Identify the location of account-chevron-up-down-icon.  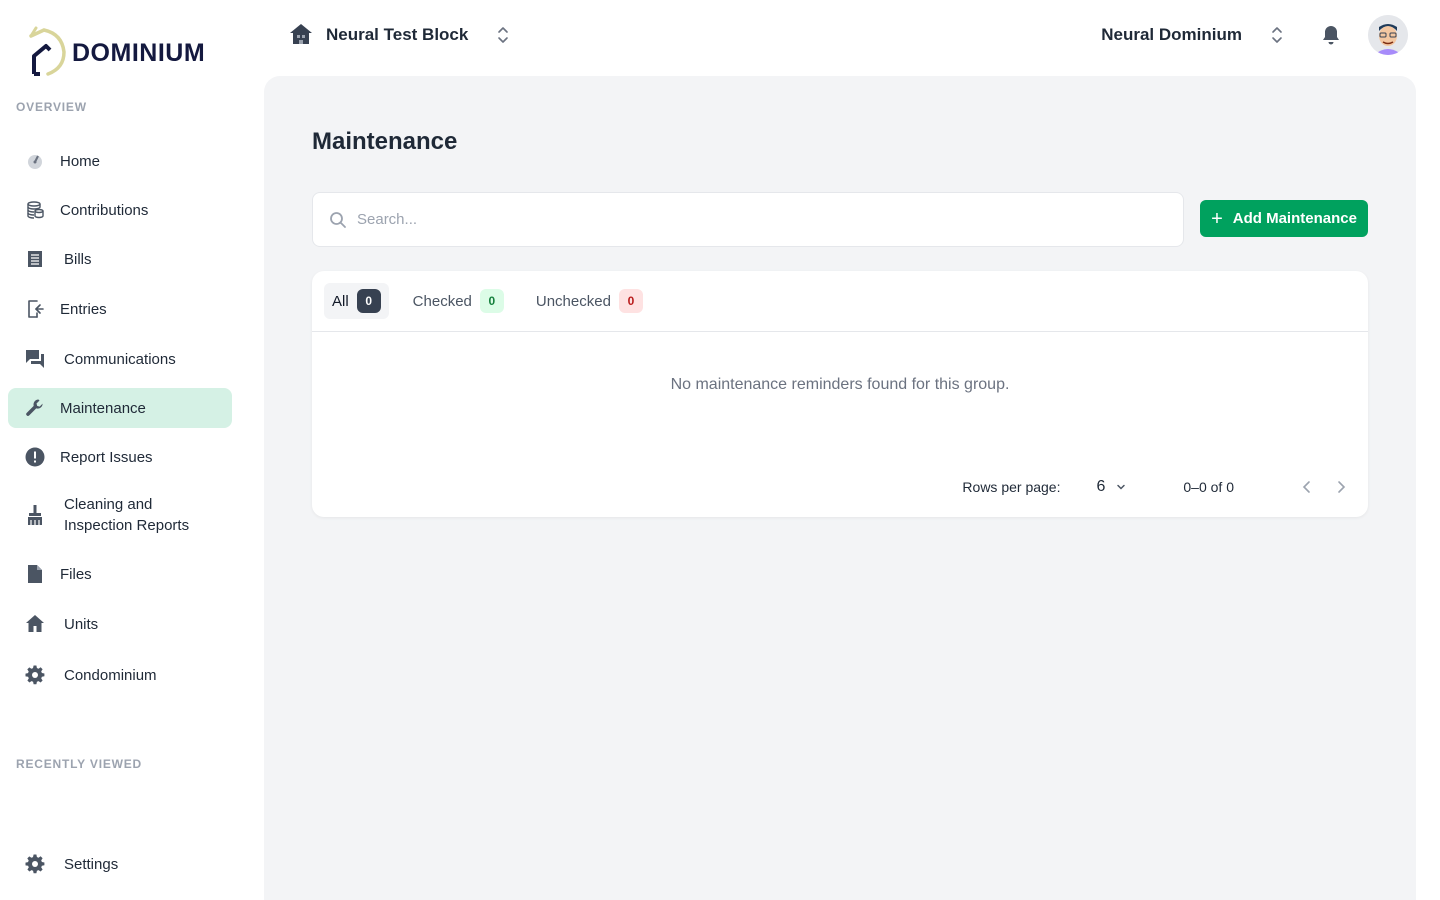
(1277, 35).